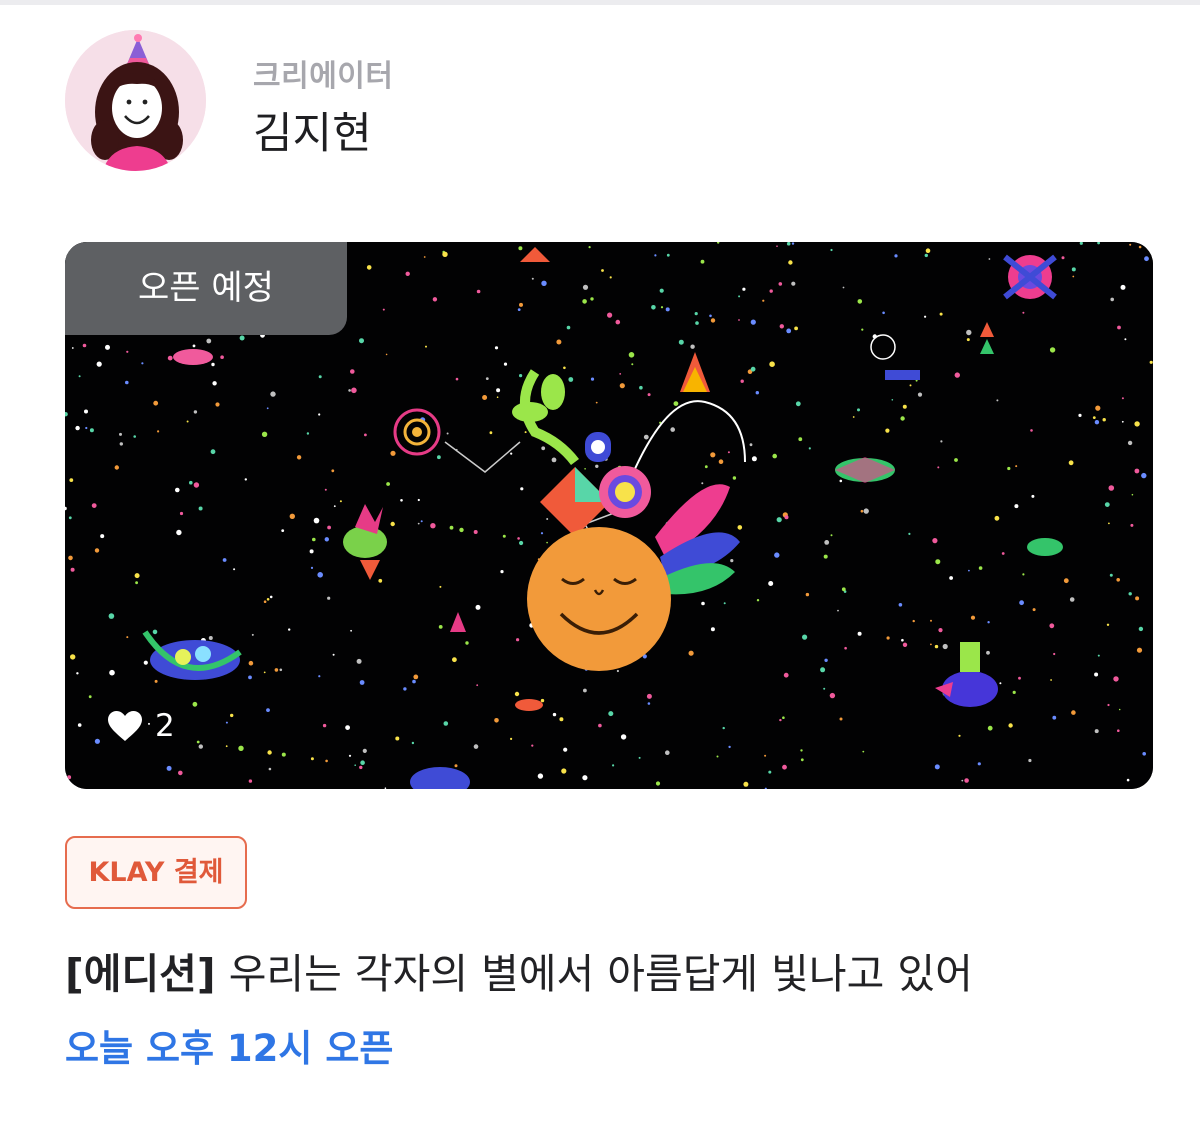 This screenshot has height=1130, width=1200. Describe the element at coordinates (125, 726) in the screenshot. I see `heart-icon` at that location.